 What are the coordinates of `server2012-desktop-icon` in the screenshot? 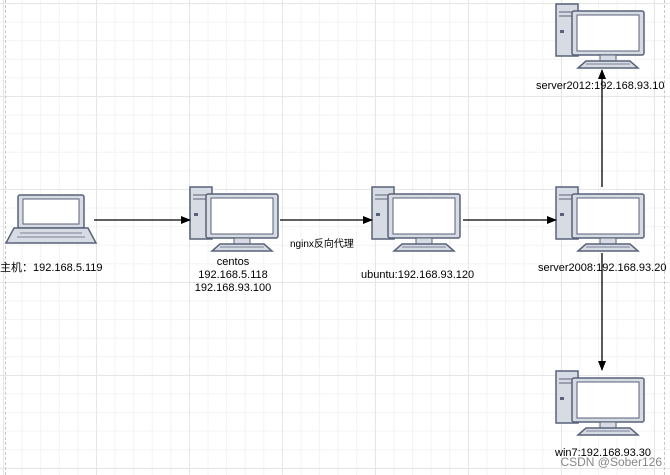 It's located at (600, 36).